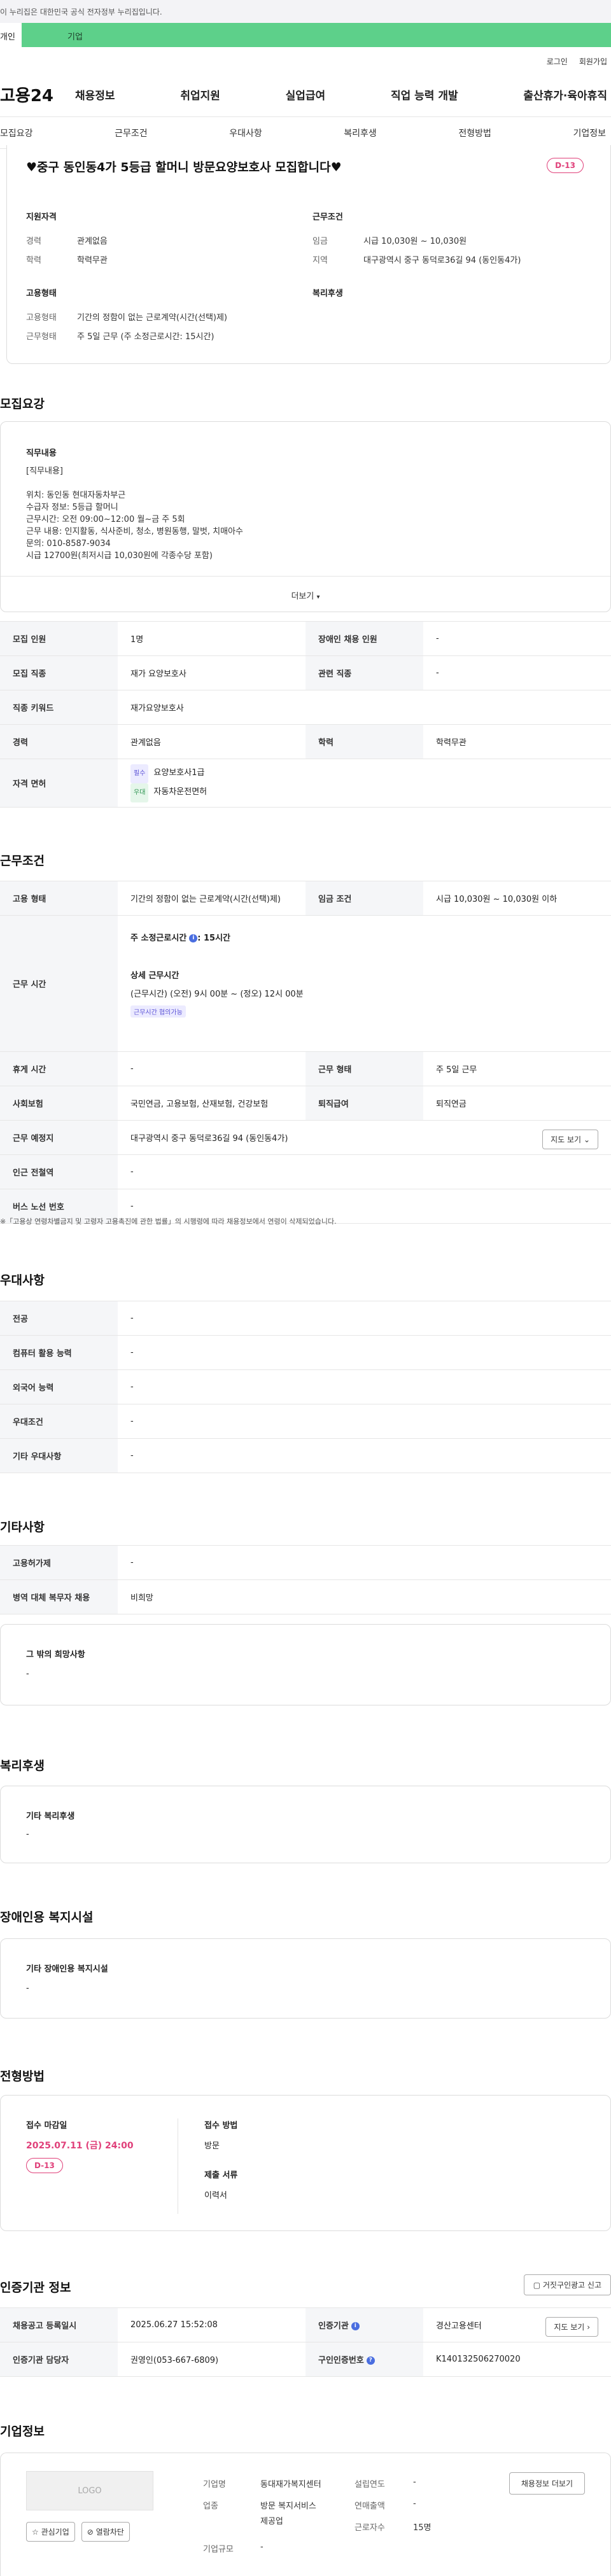 Image resolution: width=611 pixels, height=2576 pixels. What do you see at coordinates (364, 672) in the screenshot?
I see `related-label: 관련 직종` at bounding box center [364, 672].